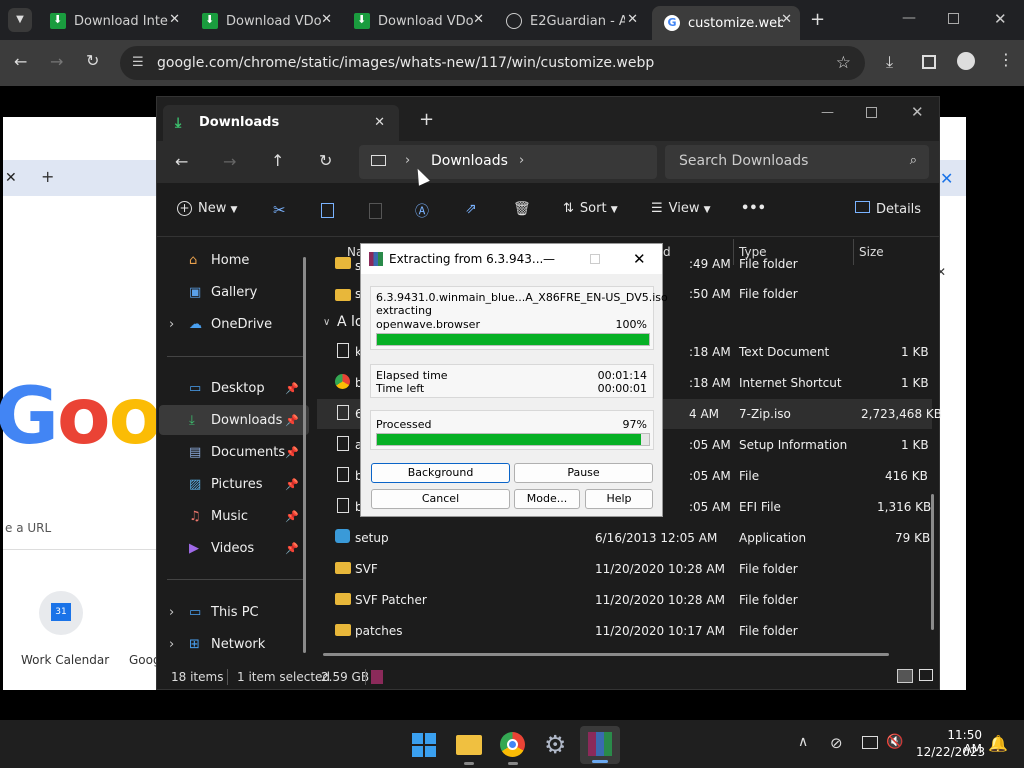 The image size is (1024, 768). What do you see at coordinates (913, 160) in the screenshot?
I see `search-icon: ⌕` at bounding box center [913, 160].